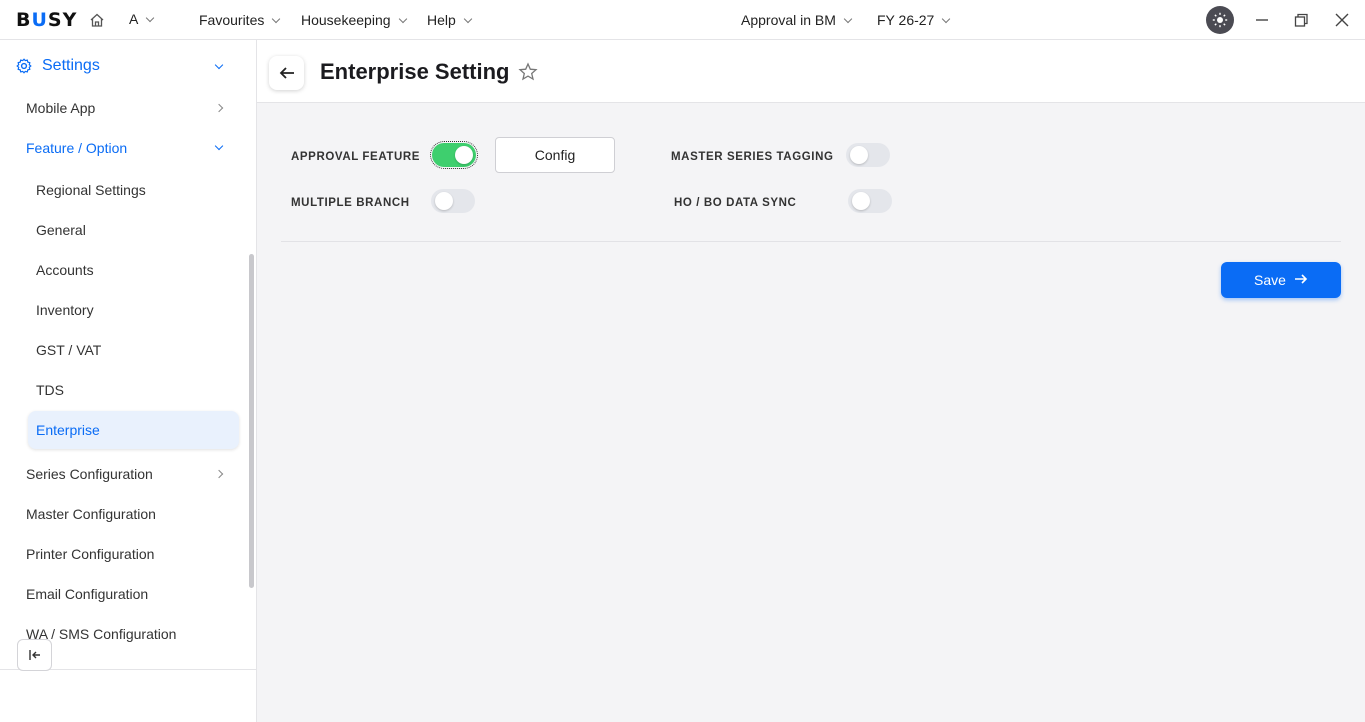 The height and width of the screenshot is (722, 1365). I want to click on sidebar-item-inventory: Inventory, so click(65, 310).